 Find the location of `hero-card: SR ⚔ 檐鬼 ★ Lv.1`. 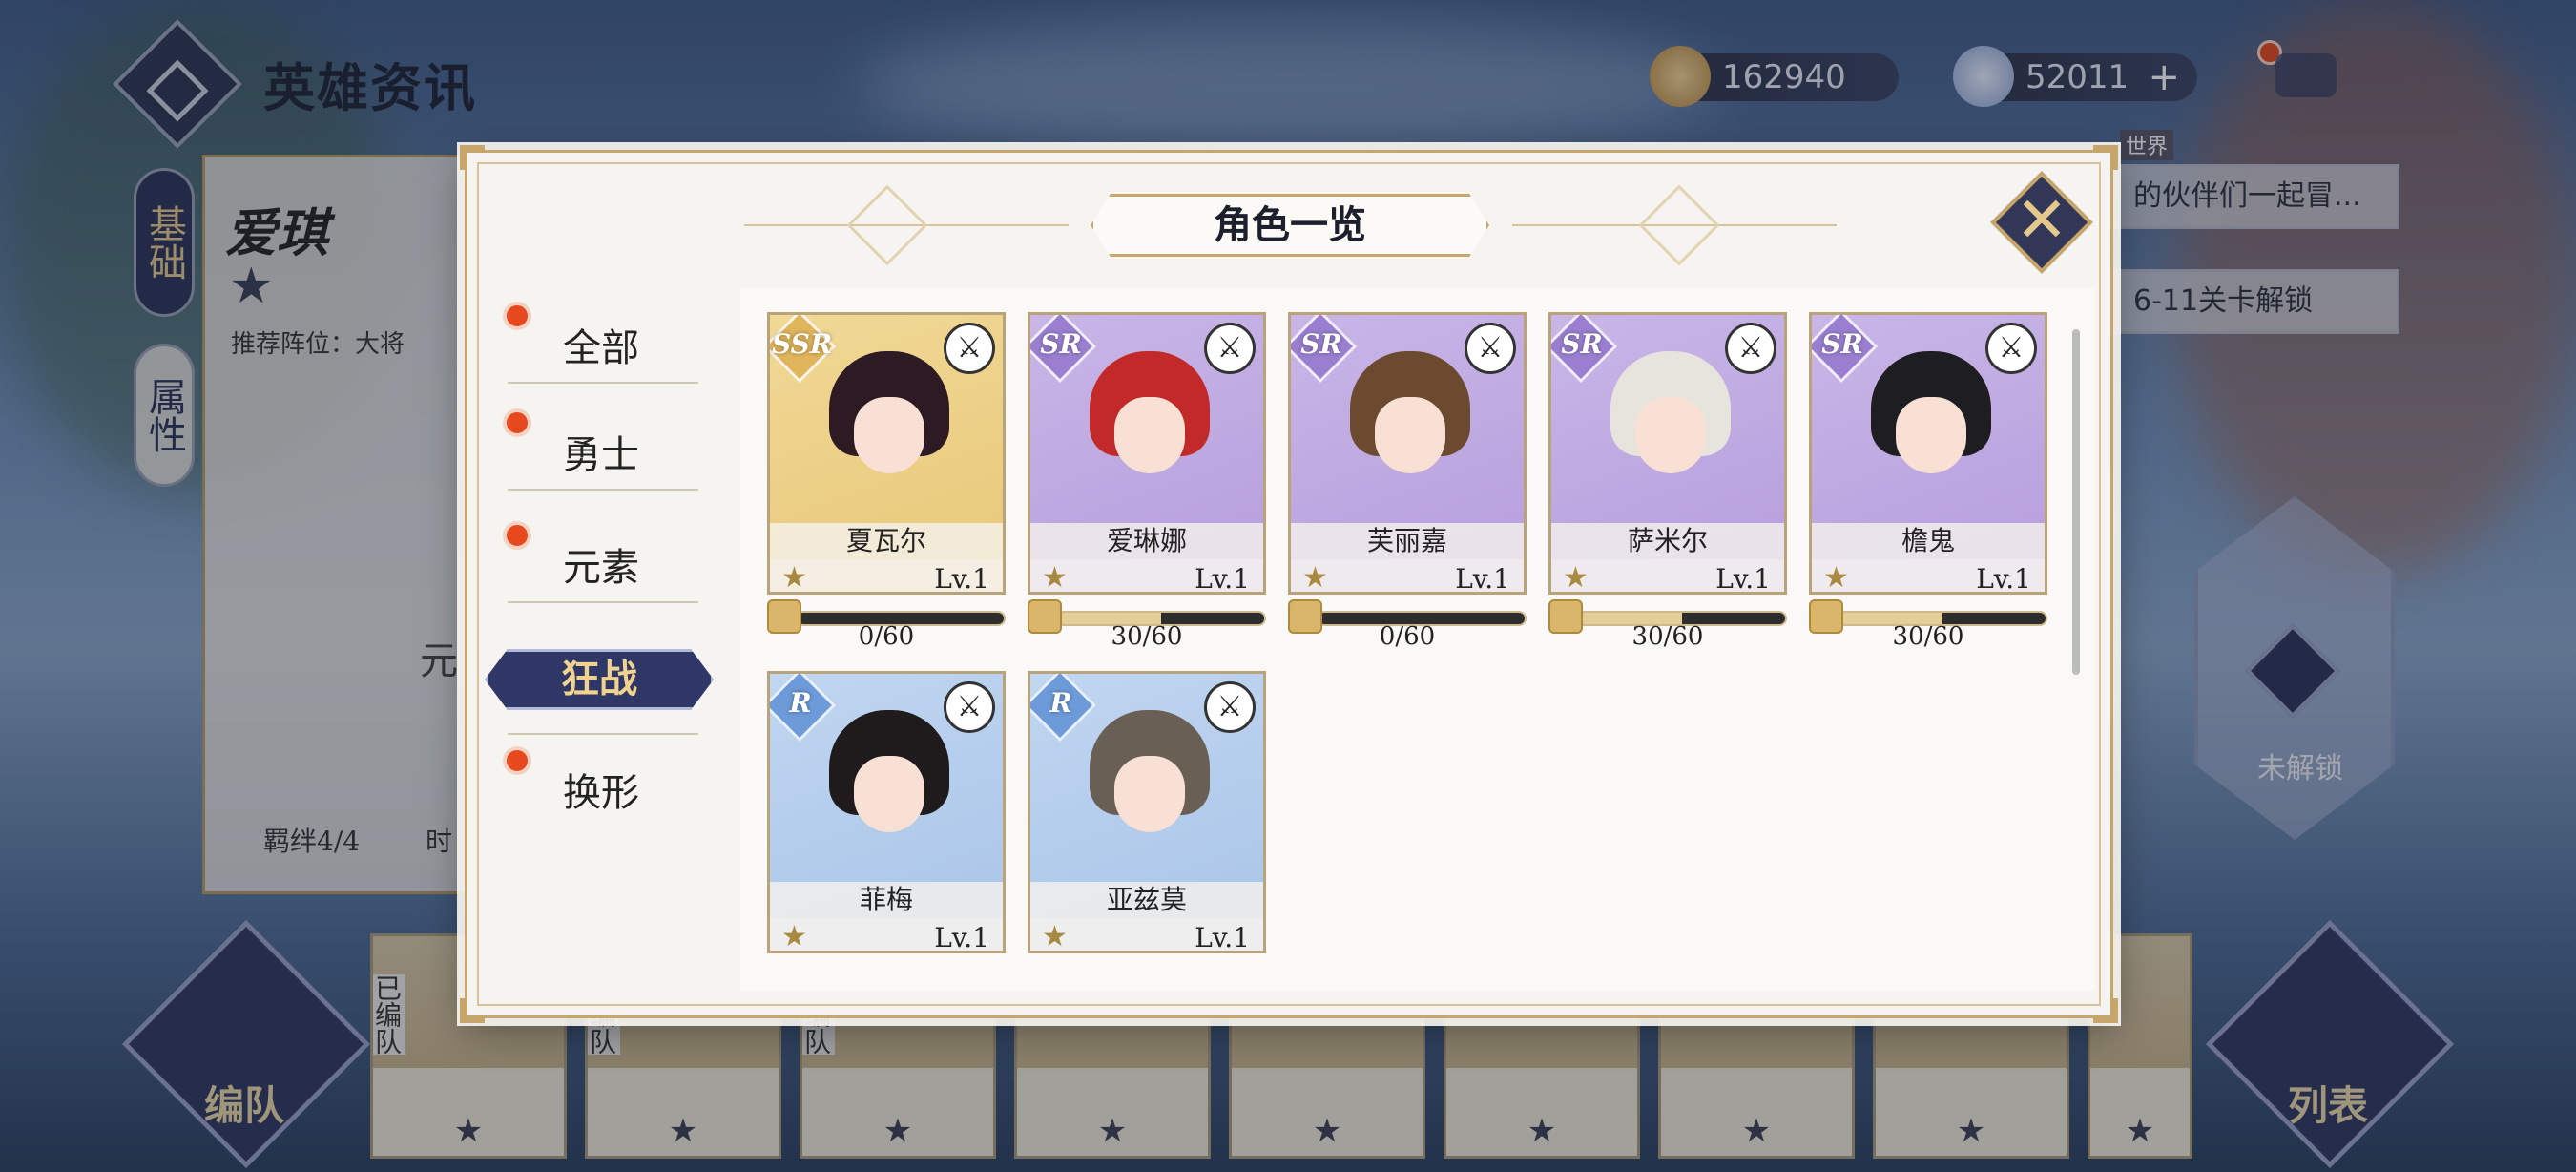

hero-card: SR ⚔ 檐鬼 ★ Lv.1 is located at coordinates (1928, 454).